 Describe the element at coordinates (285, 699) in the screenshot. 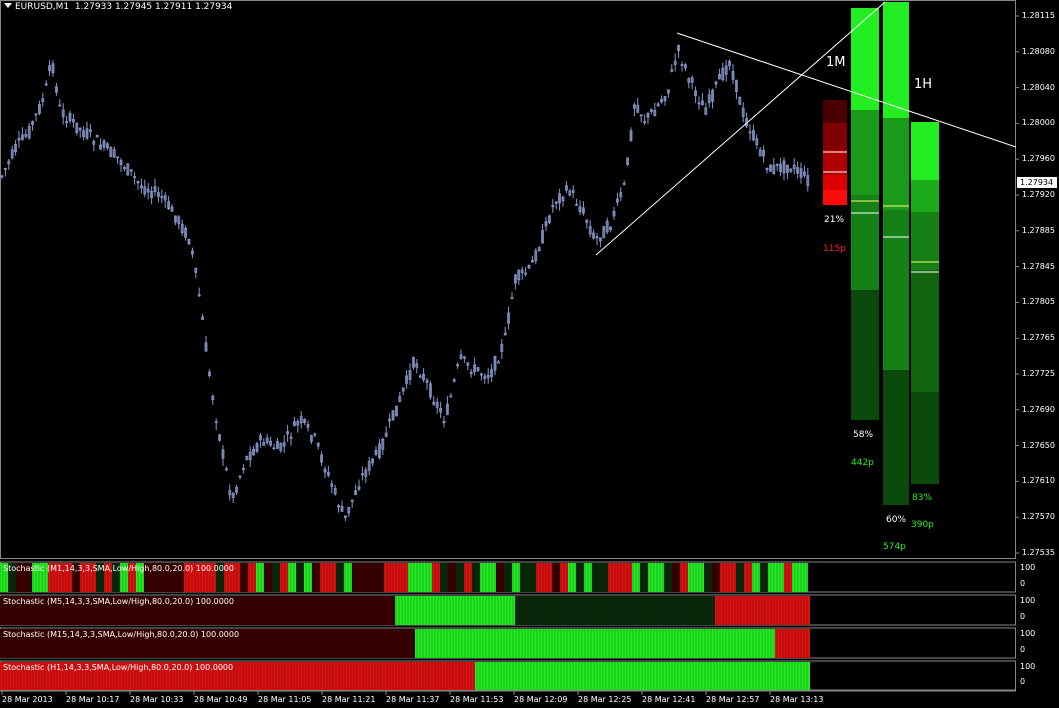

I see `time-tick-label: 28 Mar 11:05` at that location.